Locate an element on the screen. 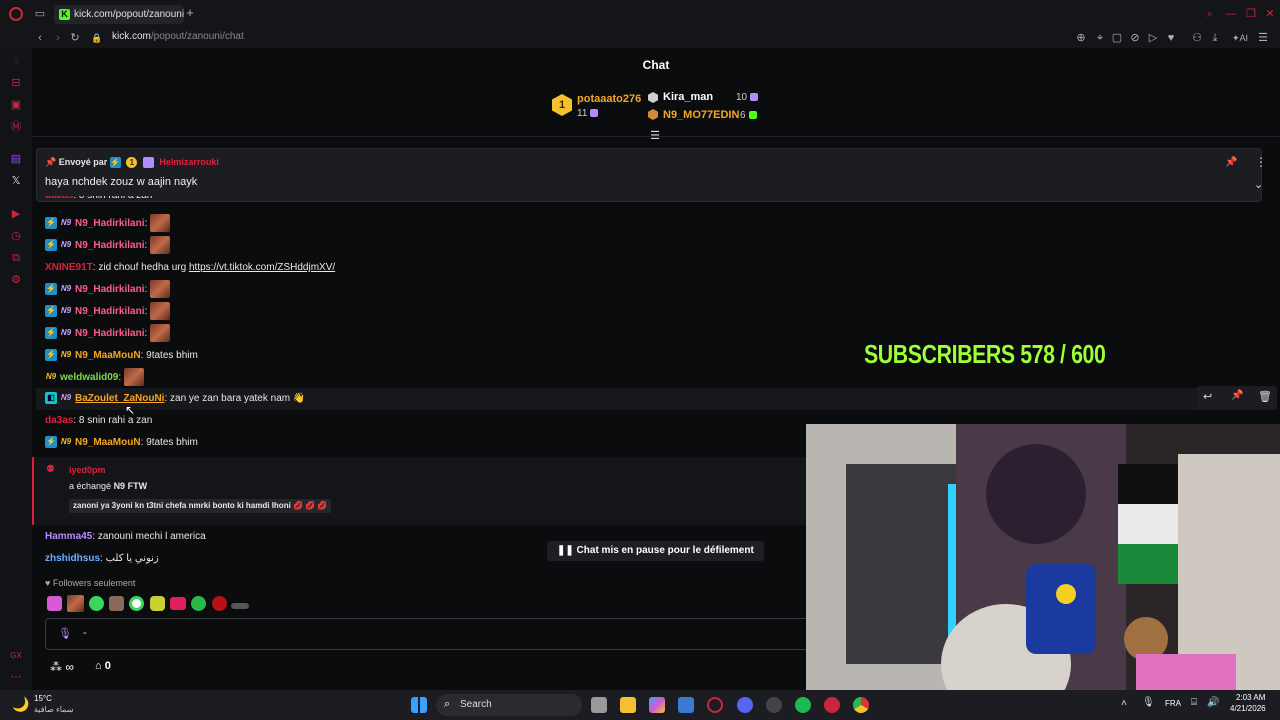 Image resolution: width=1280 pixels, height=720 pixels. heart-icon: ♥ is located at coordinates (1171, 38).